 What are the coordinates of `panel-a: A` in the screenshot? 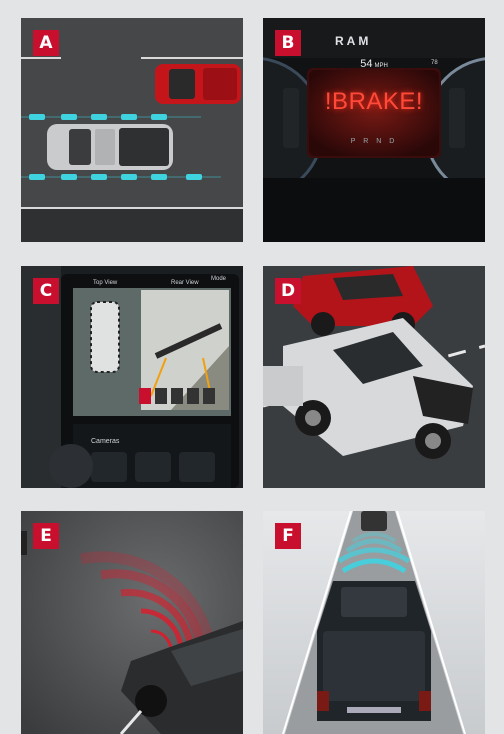 It's located at (132, 130).